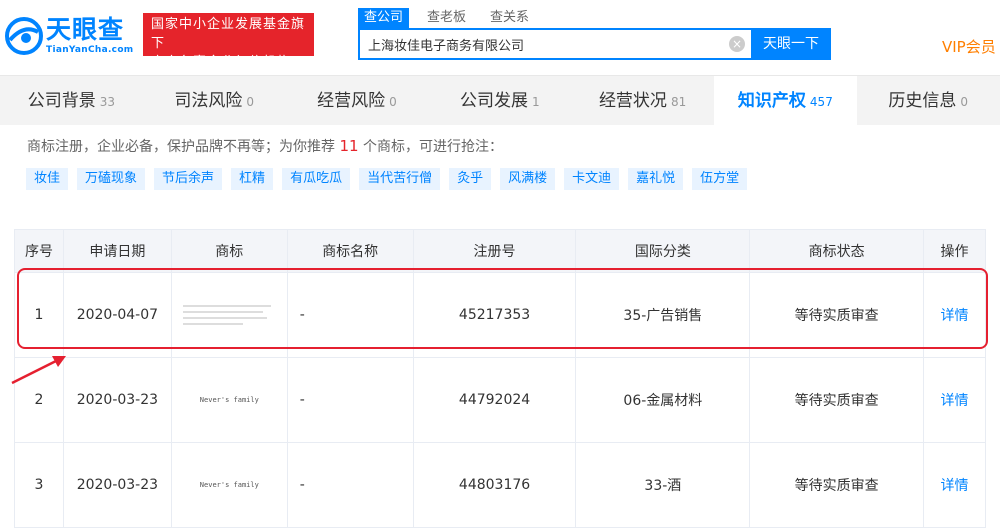  I want to click on nav-company-development: 公司发展 1, so click(499, 100).